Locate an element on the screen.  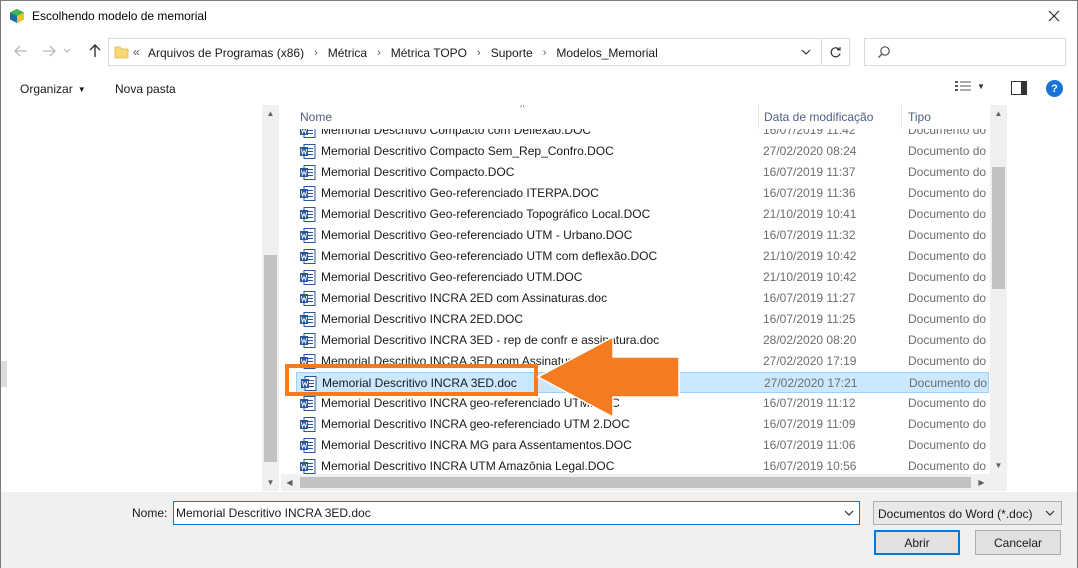
hscroll-thumb is located at coordinates (635, 482).